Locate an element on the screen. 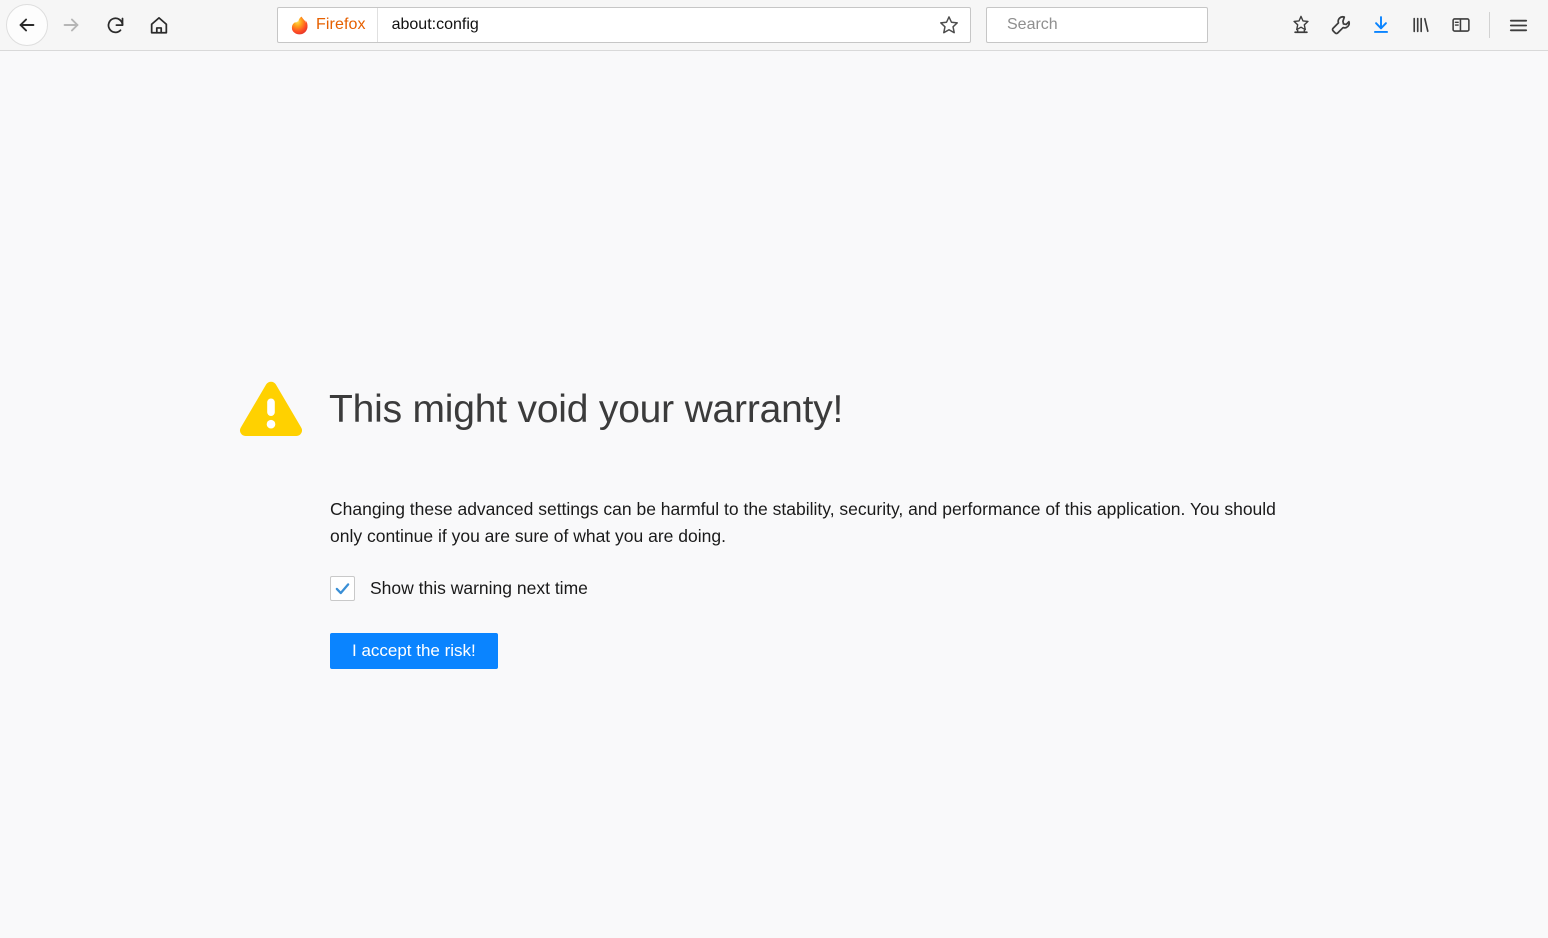 This screenshot has width=1548, height=938. reload-button is located at coordinates (115, 25).